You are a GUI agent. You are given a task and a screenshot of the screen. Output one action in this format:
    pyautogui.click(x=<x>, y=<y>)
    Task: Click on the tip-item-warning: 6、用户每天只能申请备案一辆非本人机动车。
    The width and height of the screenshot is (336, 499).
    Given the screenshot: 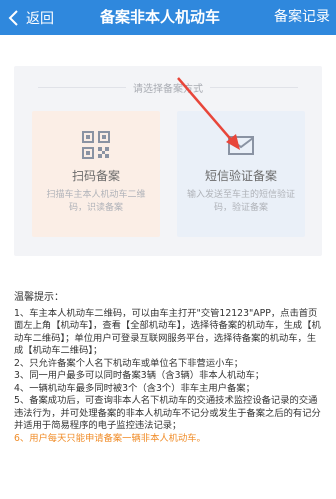 What is the action you would take?
    pyautogui.click(x=110, y=438)
    